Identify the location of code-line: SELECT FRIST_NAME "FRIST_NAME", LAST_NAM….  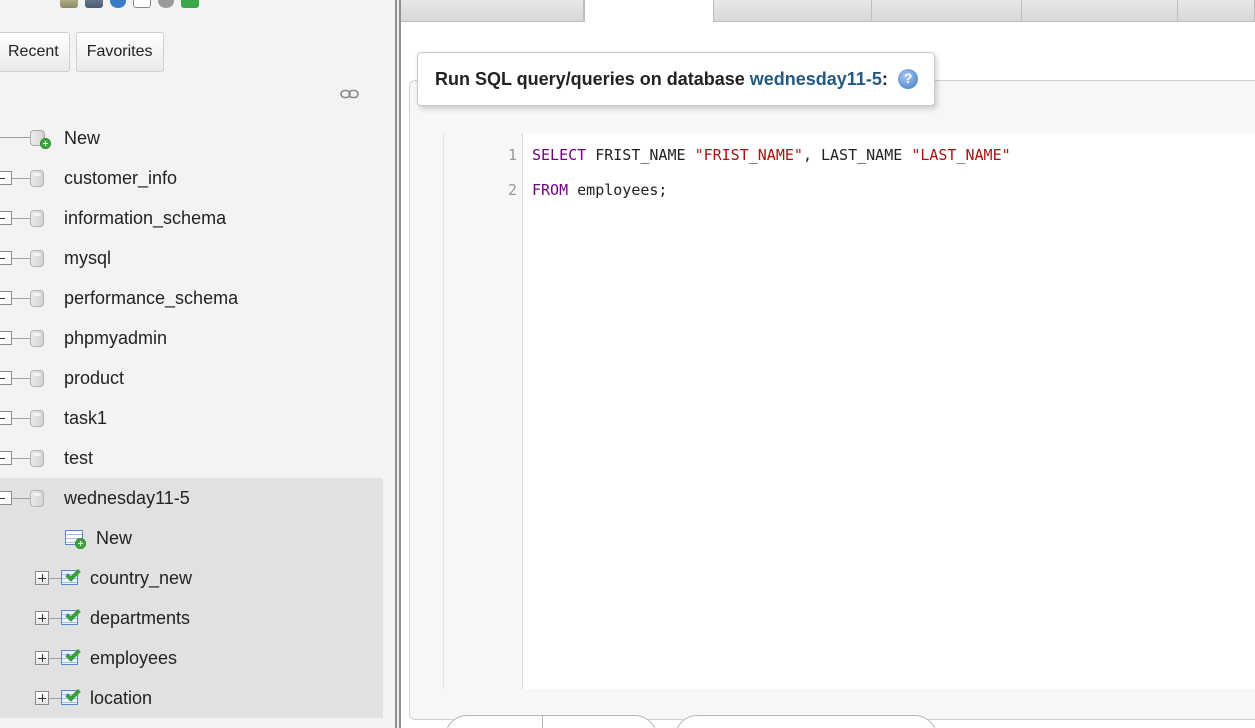
(771, 155).